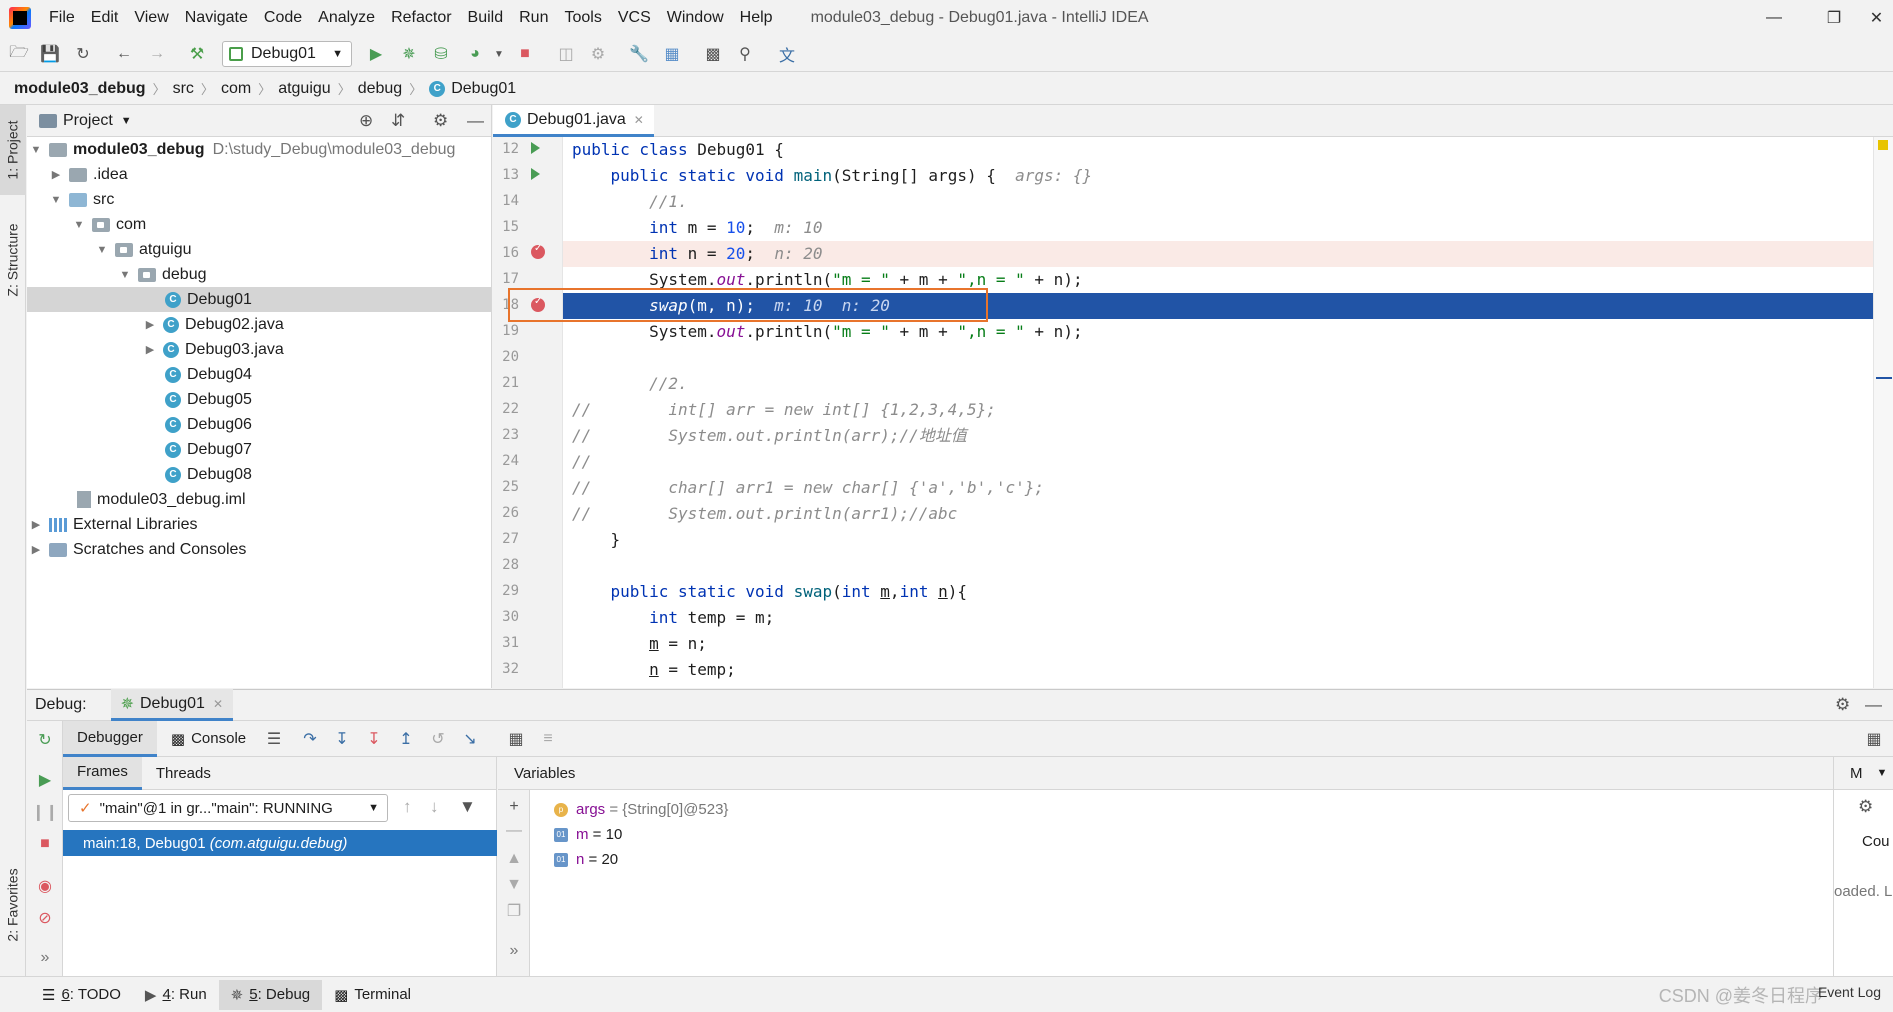  What do you see at coordinates (634, 18) in the screenshot?
I see `menu-vcs: VCS` at bounding box center [634, 18].